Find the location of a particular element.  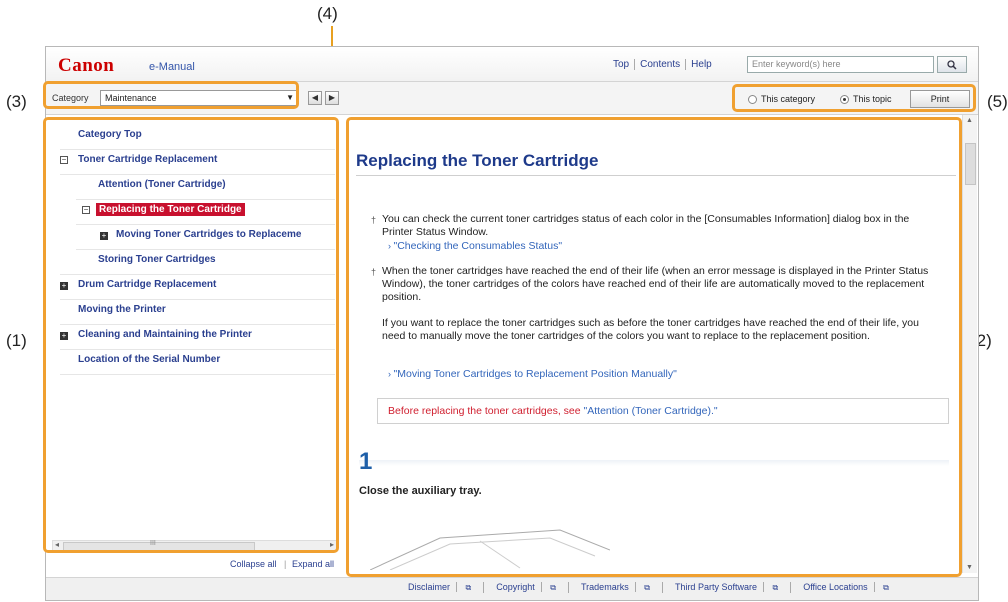

tree-controls: Collapse all | Expand all is located at coordinates (194, 566).